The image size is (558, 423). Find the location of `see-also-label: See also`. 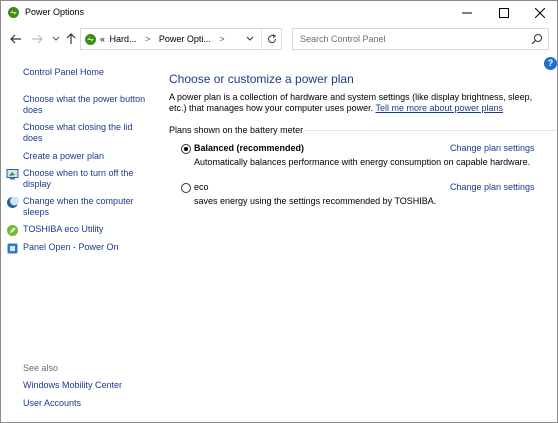

see-also-label: See also is located at coordinates (41, 368).